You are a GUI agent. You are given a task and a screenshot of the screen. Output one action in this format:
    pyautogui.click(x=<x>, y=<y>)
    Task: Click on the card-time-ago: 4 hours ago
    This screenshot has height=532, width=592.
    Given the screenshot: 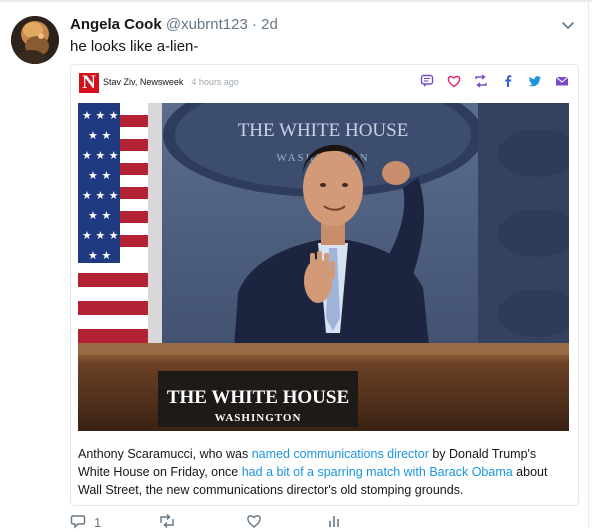 What is the action you would take?
    pyautogui.click(x=215, y=82)
    